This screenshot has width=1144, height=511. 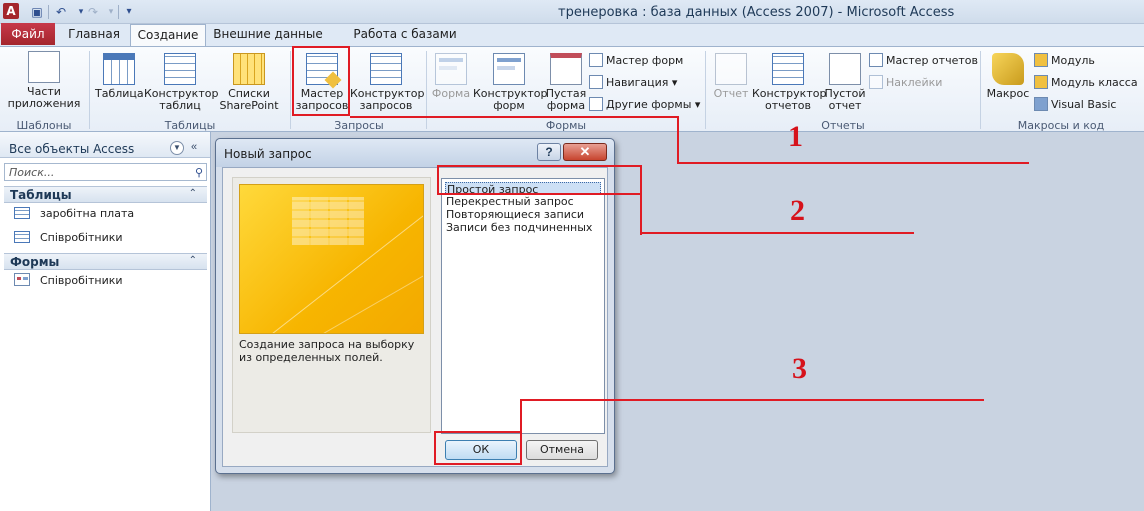 I want to click on tab-home: Главная, so click(x=94, y=35).